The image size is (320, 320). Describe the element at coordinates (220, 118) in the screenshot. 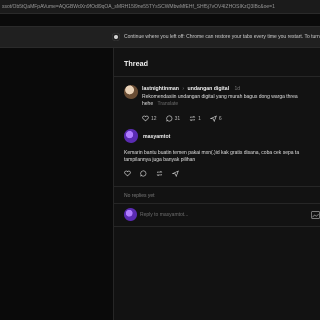

I see `share-count: 6` at that location.